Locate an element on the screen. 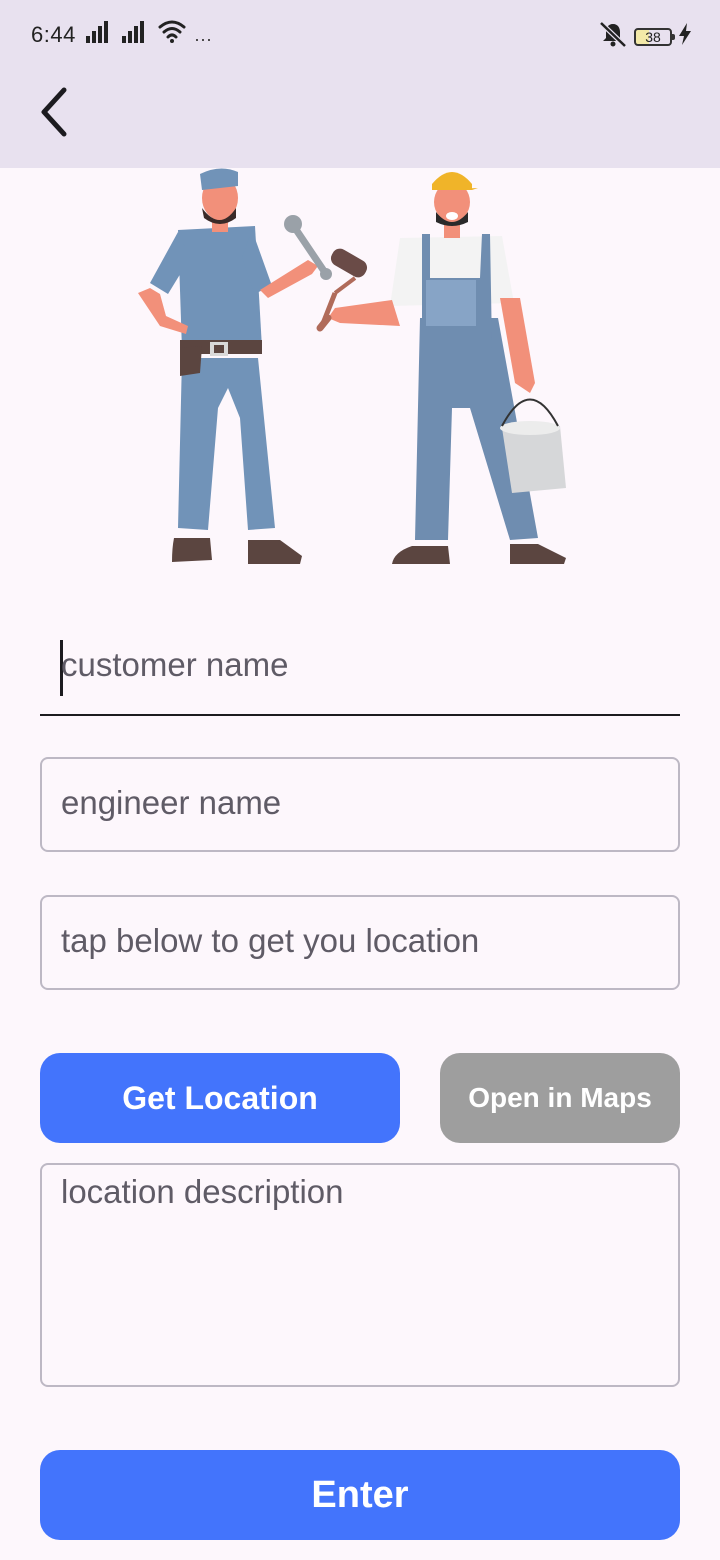 The width and height of the screenshot is (720, 1560). app-bar is located at coordinates (360, 120).